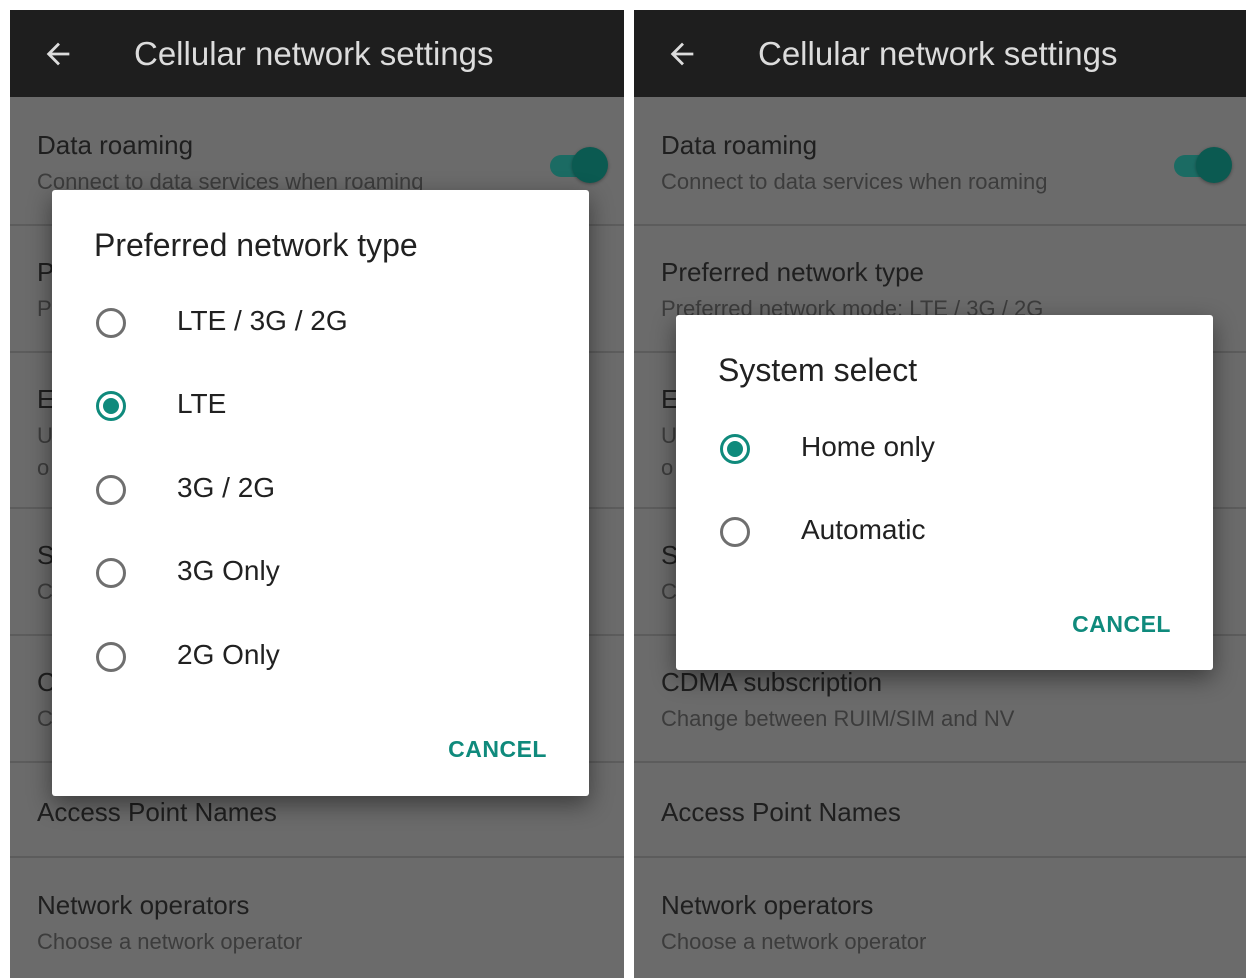 Image resolution: width=1246 pixels, height=978 pixels. I want to click on option-2g-only: 2G Only, so click(320, 659).